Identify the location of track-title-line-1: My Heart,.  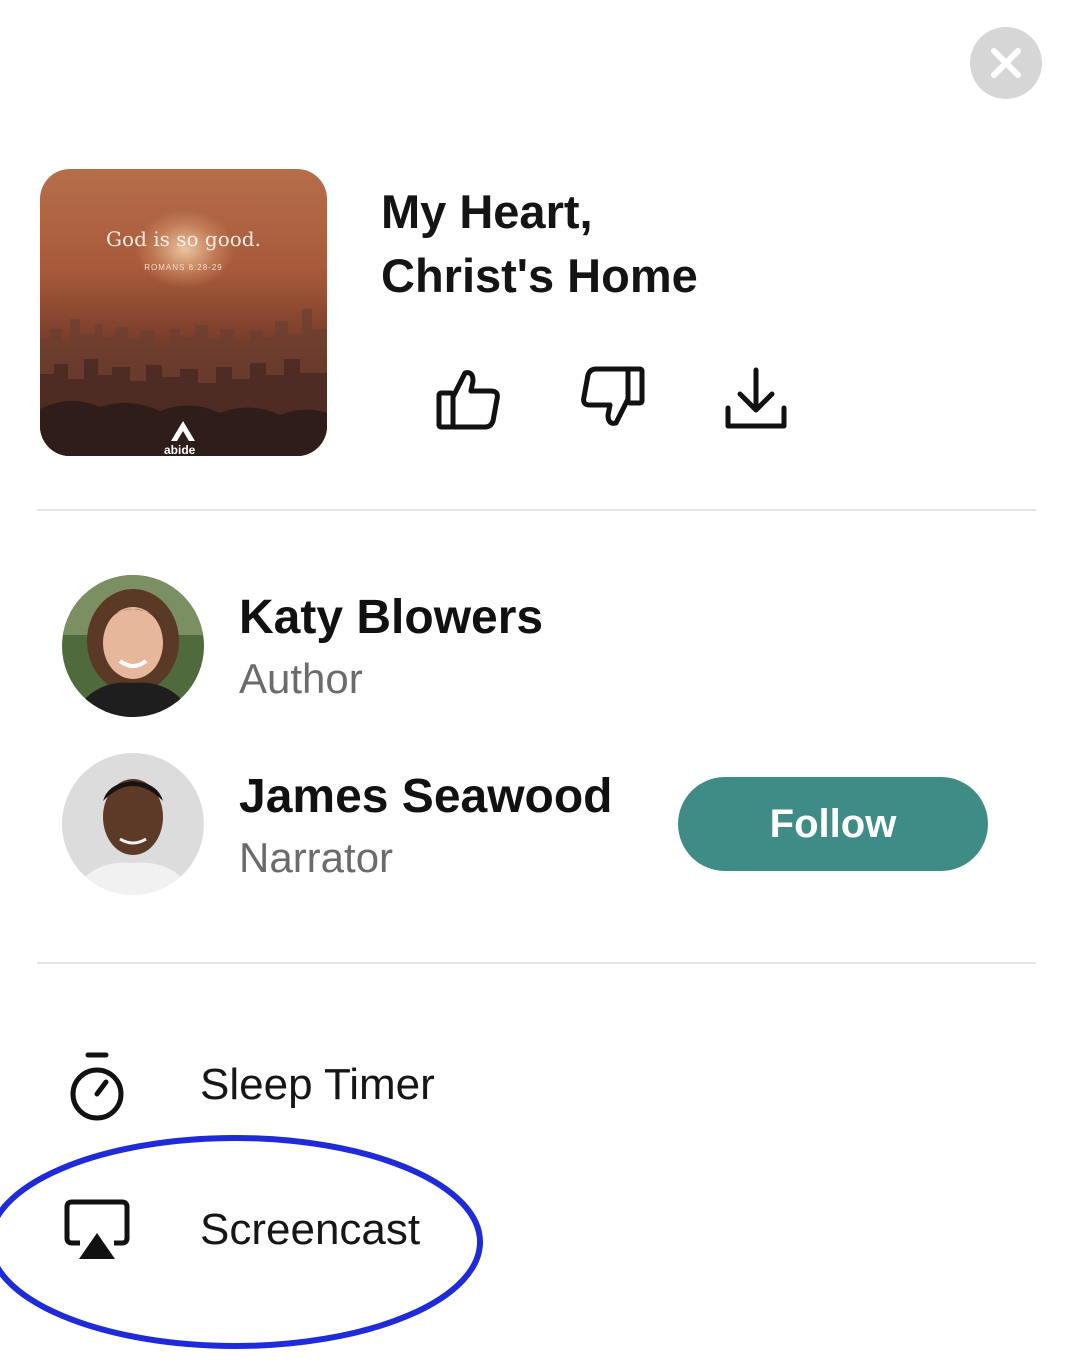
(487, 211).